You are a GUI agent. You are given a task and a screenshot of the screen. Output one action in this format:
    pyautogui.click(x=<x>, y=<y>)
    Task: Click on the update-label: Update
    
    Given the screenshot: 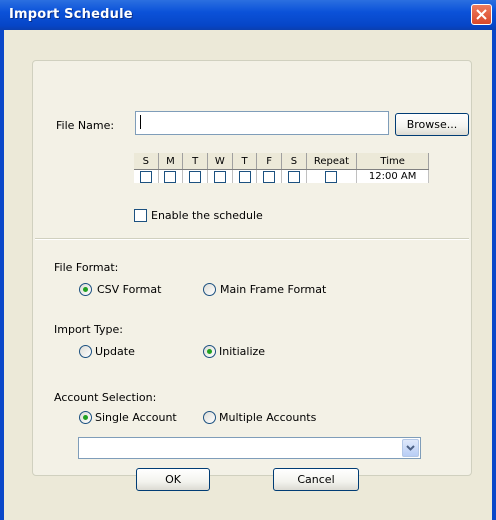 What is the action you would take?
    pyautogui.click(x=115, y=351)
    